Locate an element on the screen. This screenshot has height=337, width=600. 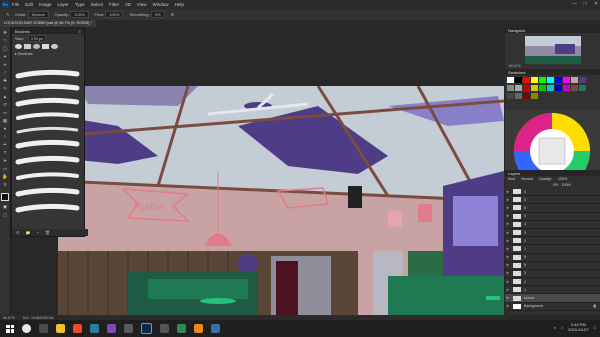
brush-preset-list is located at coordinates (48, 146).